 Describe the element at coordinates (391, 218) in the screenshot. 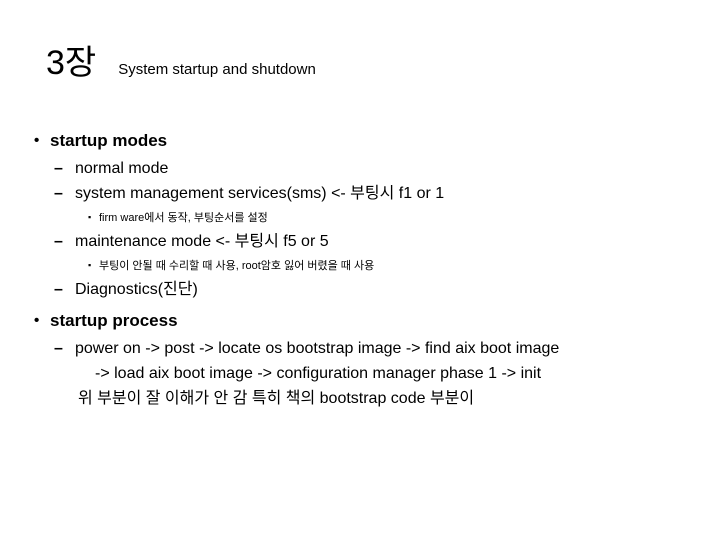

I see `outline-item-level3: ▪ firm ware에서 동작, 부팅순서를 설정` at that location.